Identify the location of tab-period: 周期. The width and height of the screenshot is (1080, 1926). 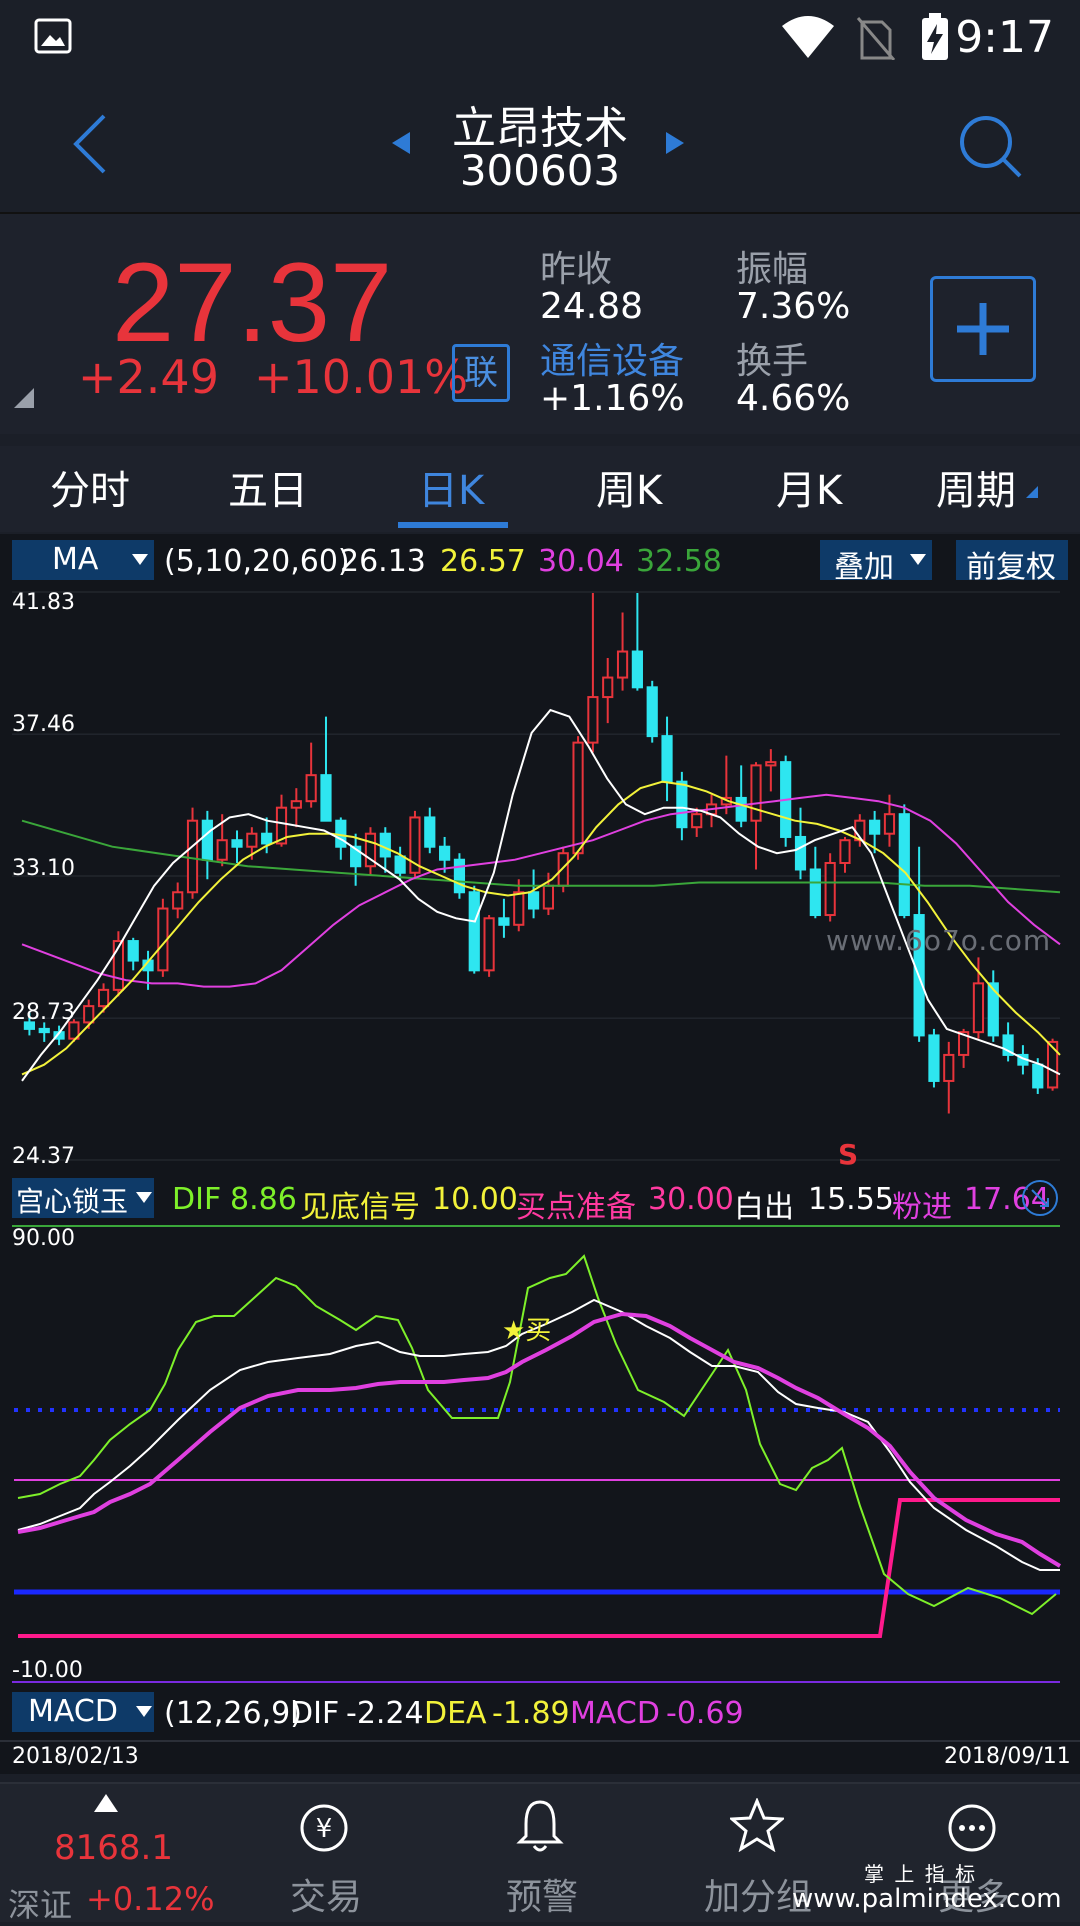
(976, 487).